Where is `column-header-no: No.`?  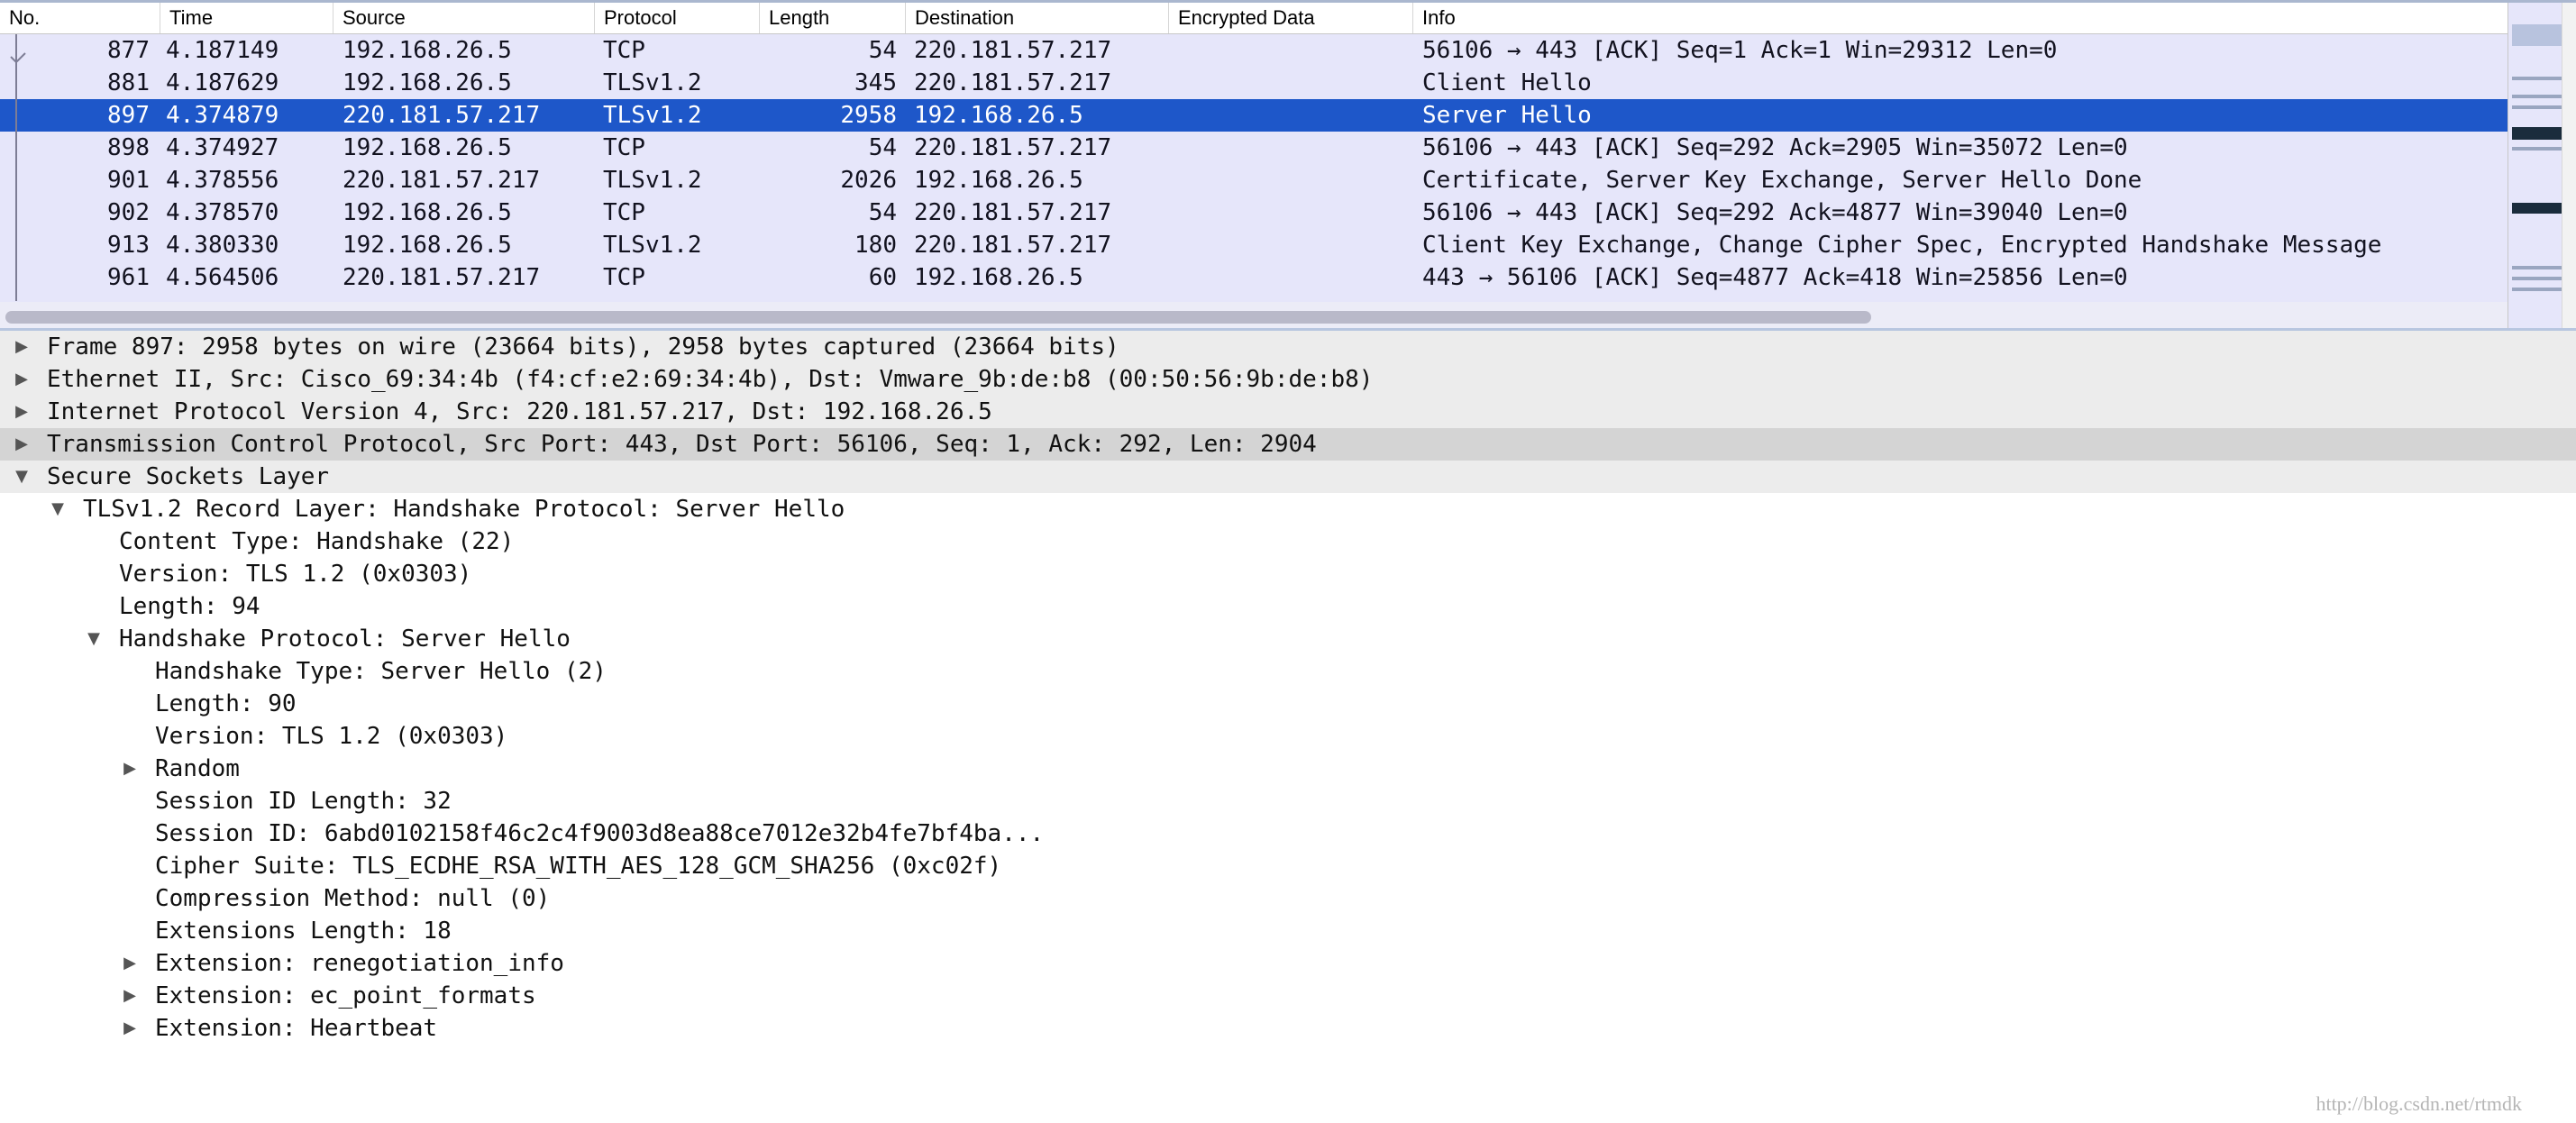 column-header-no: No. is located at coordinates (80, 18).